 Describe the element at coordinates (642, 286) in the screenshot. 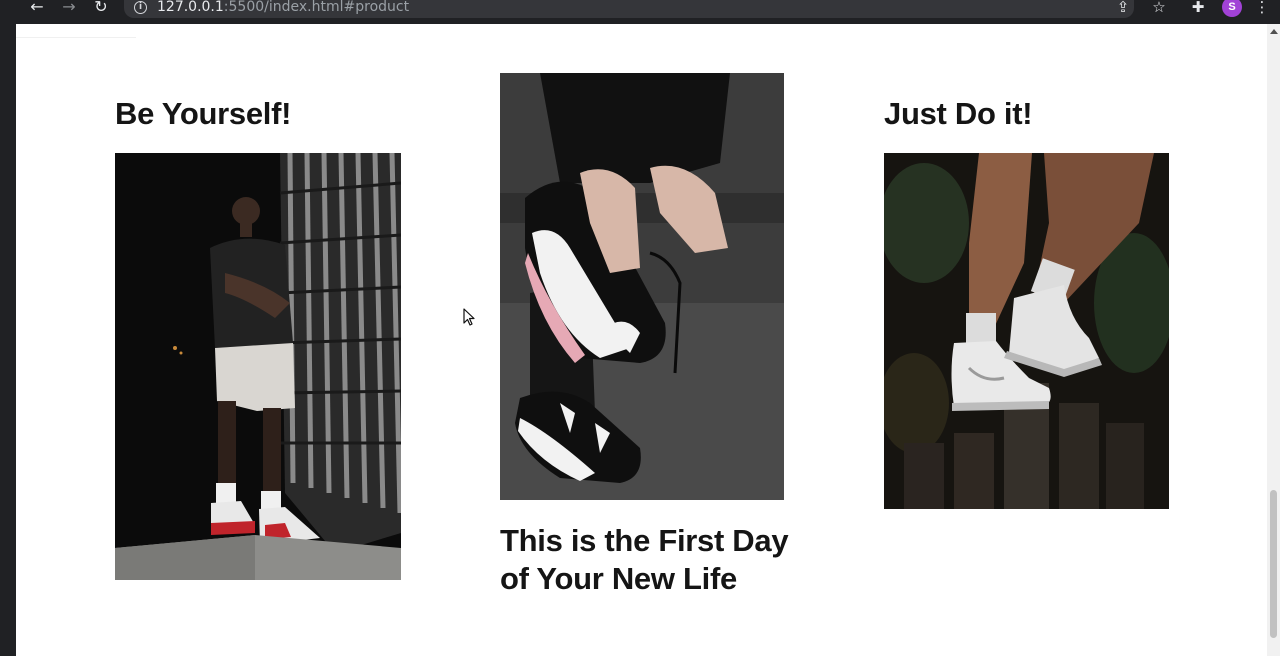

I see `product-image-tying-sneaker` at that location.